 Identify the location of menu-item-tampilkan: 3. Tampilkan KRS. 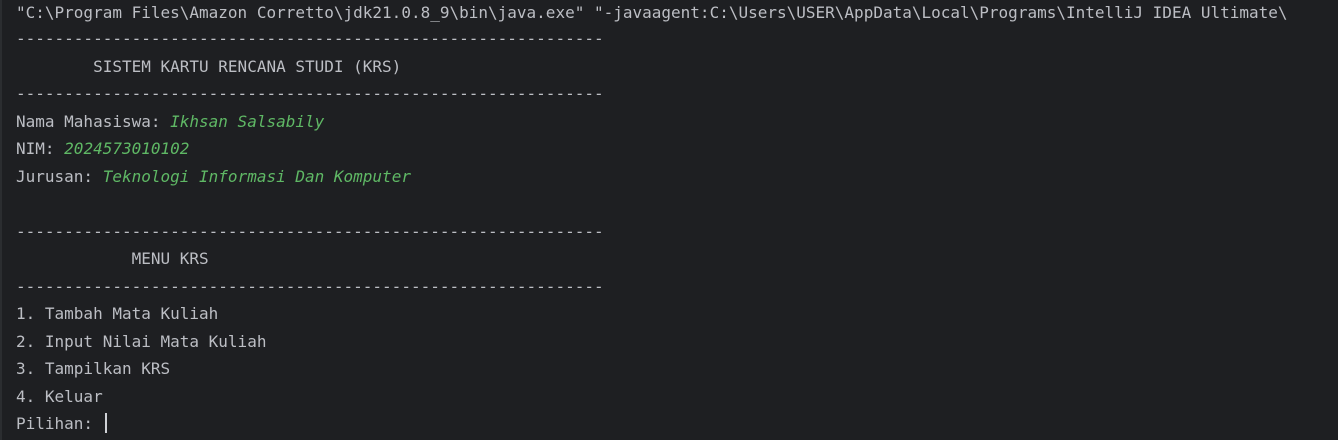
(93, 368).